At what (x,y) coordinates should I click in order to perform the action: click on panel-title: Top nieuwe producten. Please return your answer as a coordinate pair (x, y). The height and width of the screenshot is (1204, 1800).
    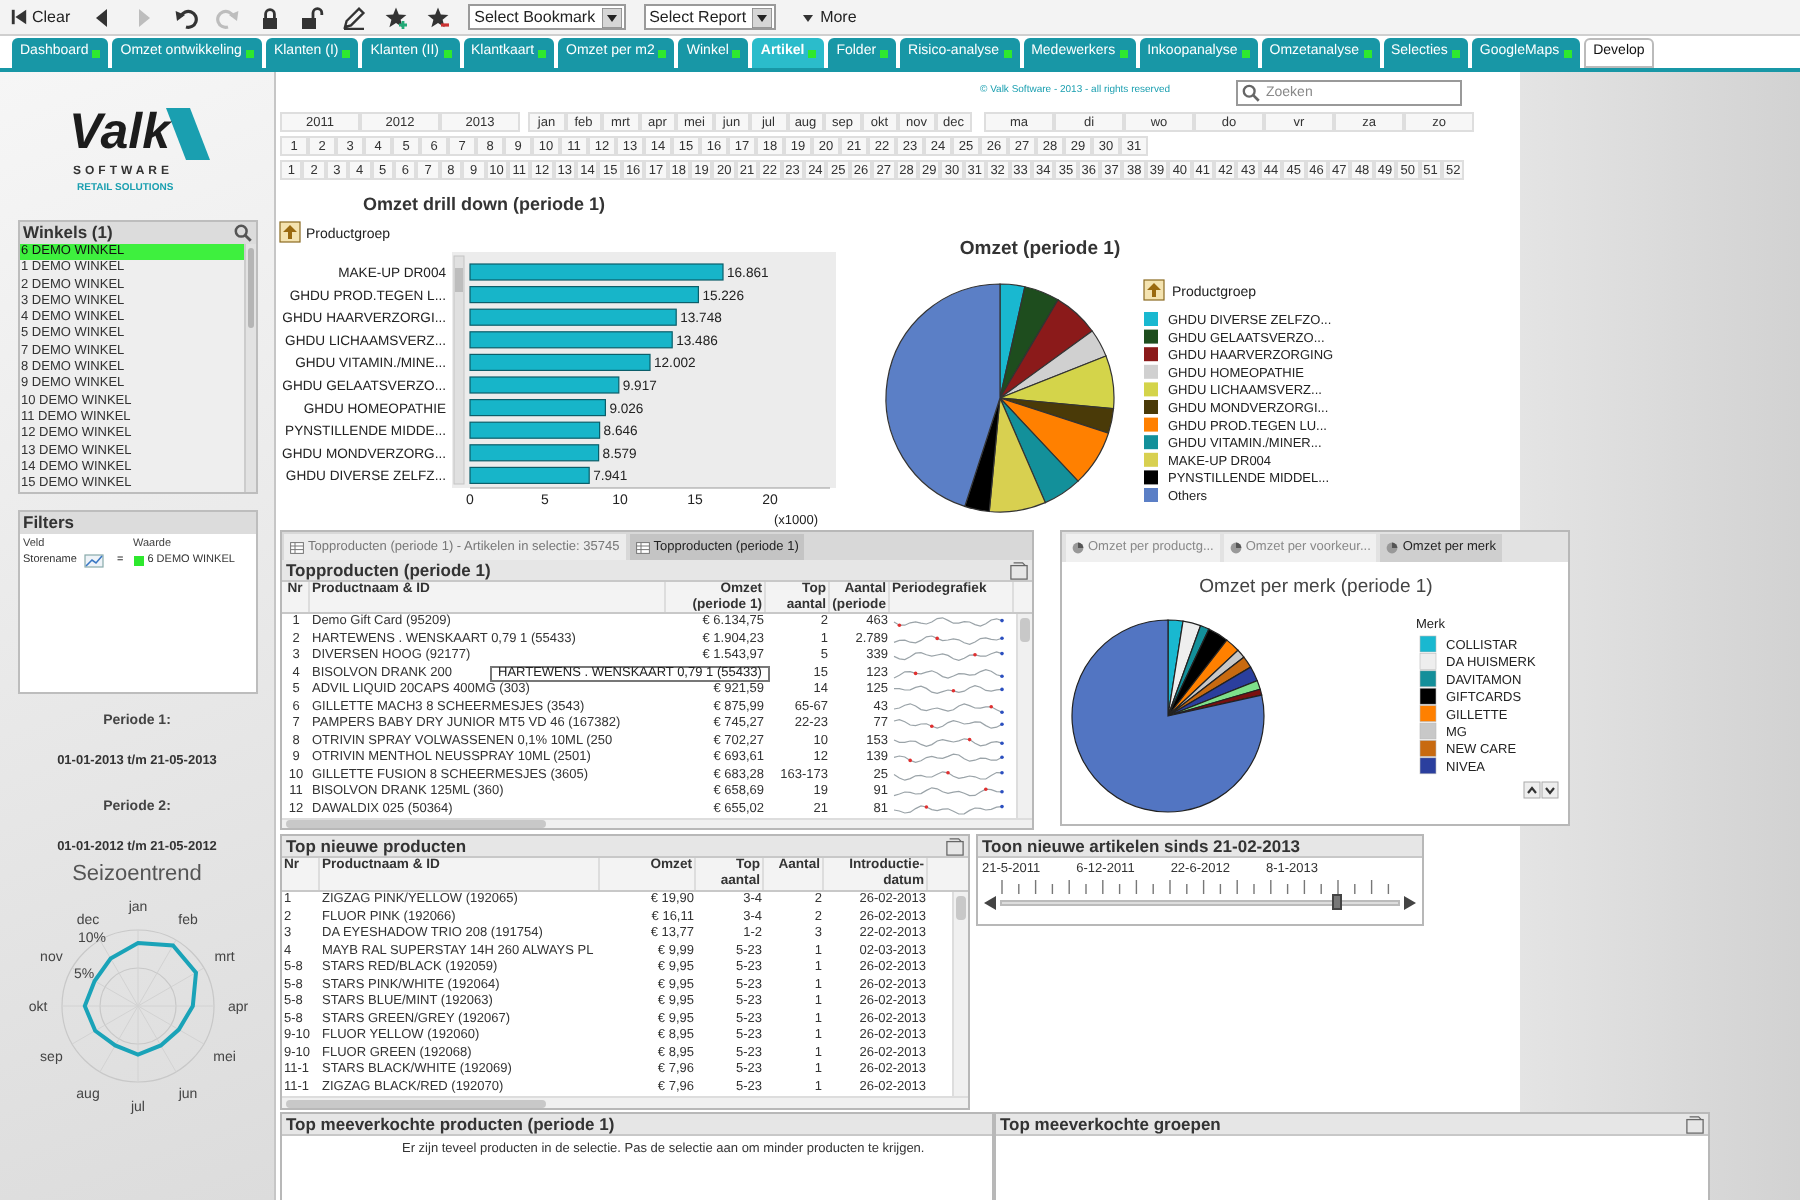
    Looking at the image, I should click on (376, 845).